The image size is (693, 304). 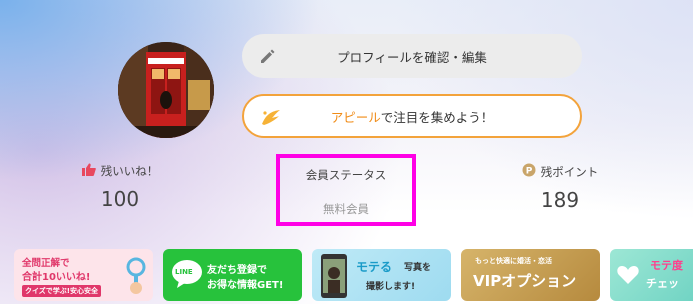 I want to click on line-logo-icon, so click(x=187, y=276).